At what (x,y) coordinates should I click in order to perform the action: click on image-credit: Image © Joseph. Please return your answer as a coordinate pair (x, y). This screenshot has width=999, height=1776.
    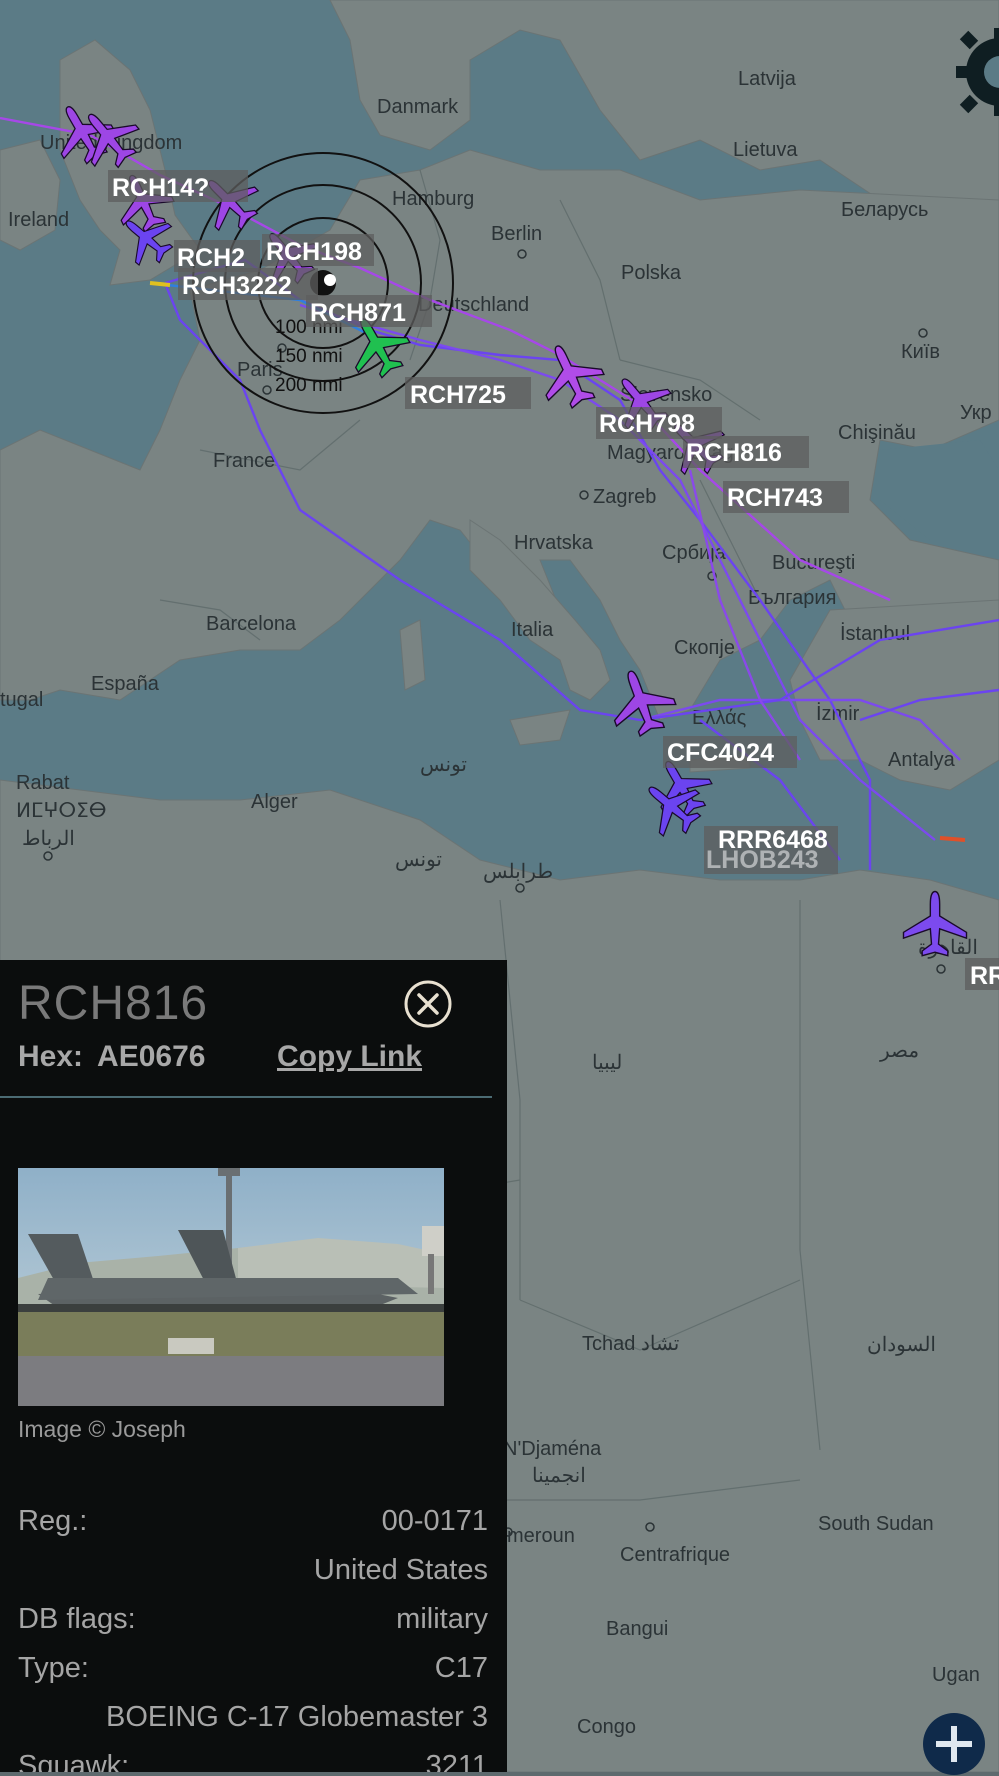
    Looking at the image, I should click on (102, 1429).